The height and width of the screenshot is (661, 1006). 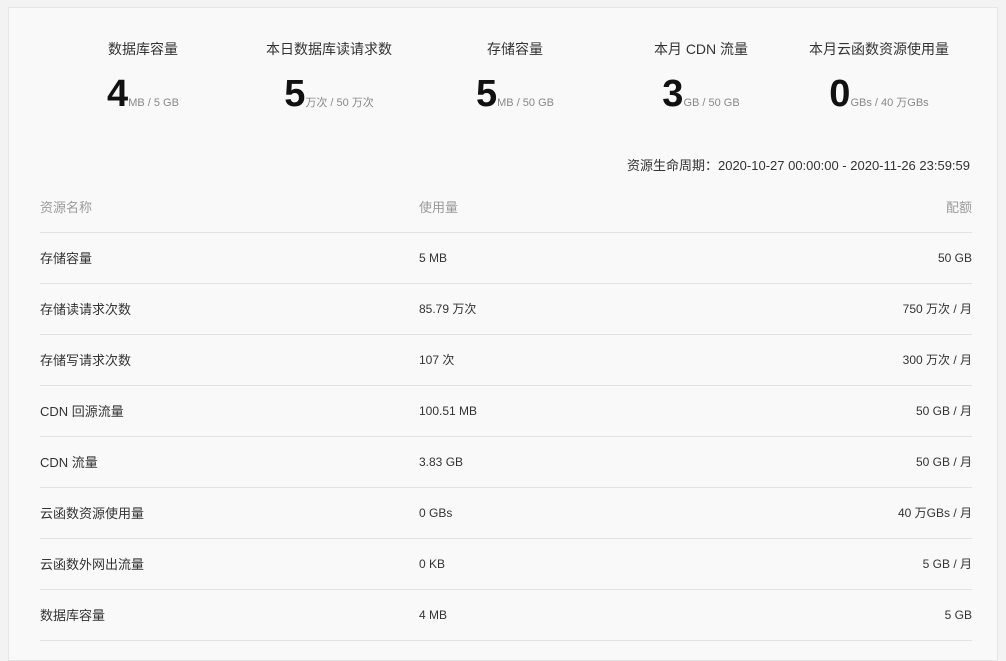 What do you see at coordinates (937, 360) in the screenshot?
I see `row-quota: 300 万次 / 月` at bounding box center [937, 360].